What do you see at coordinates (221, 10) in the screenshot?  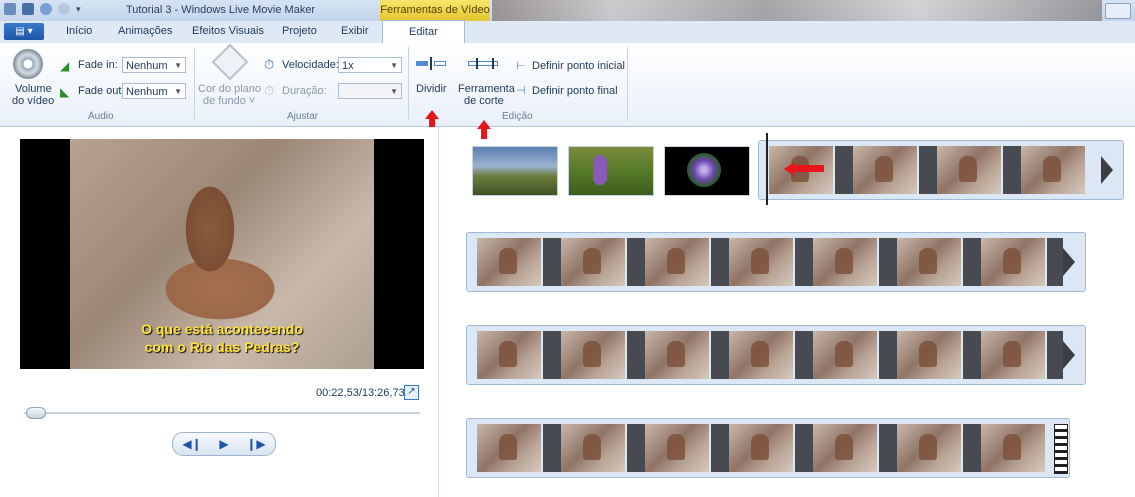 I see `window-title: Tutorial 3 - Windows Live Movie Maker` at bounding box center [221, 10].